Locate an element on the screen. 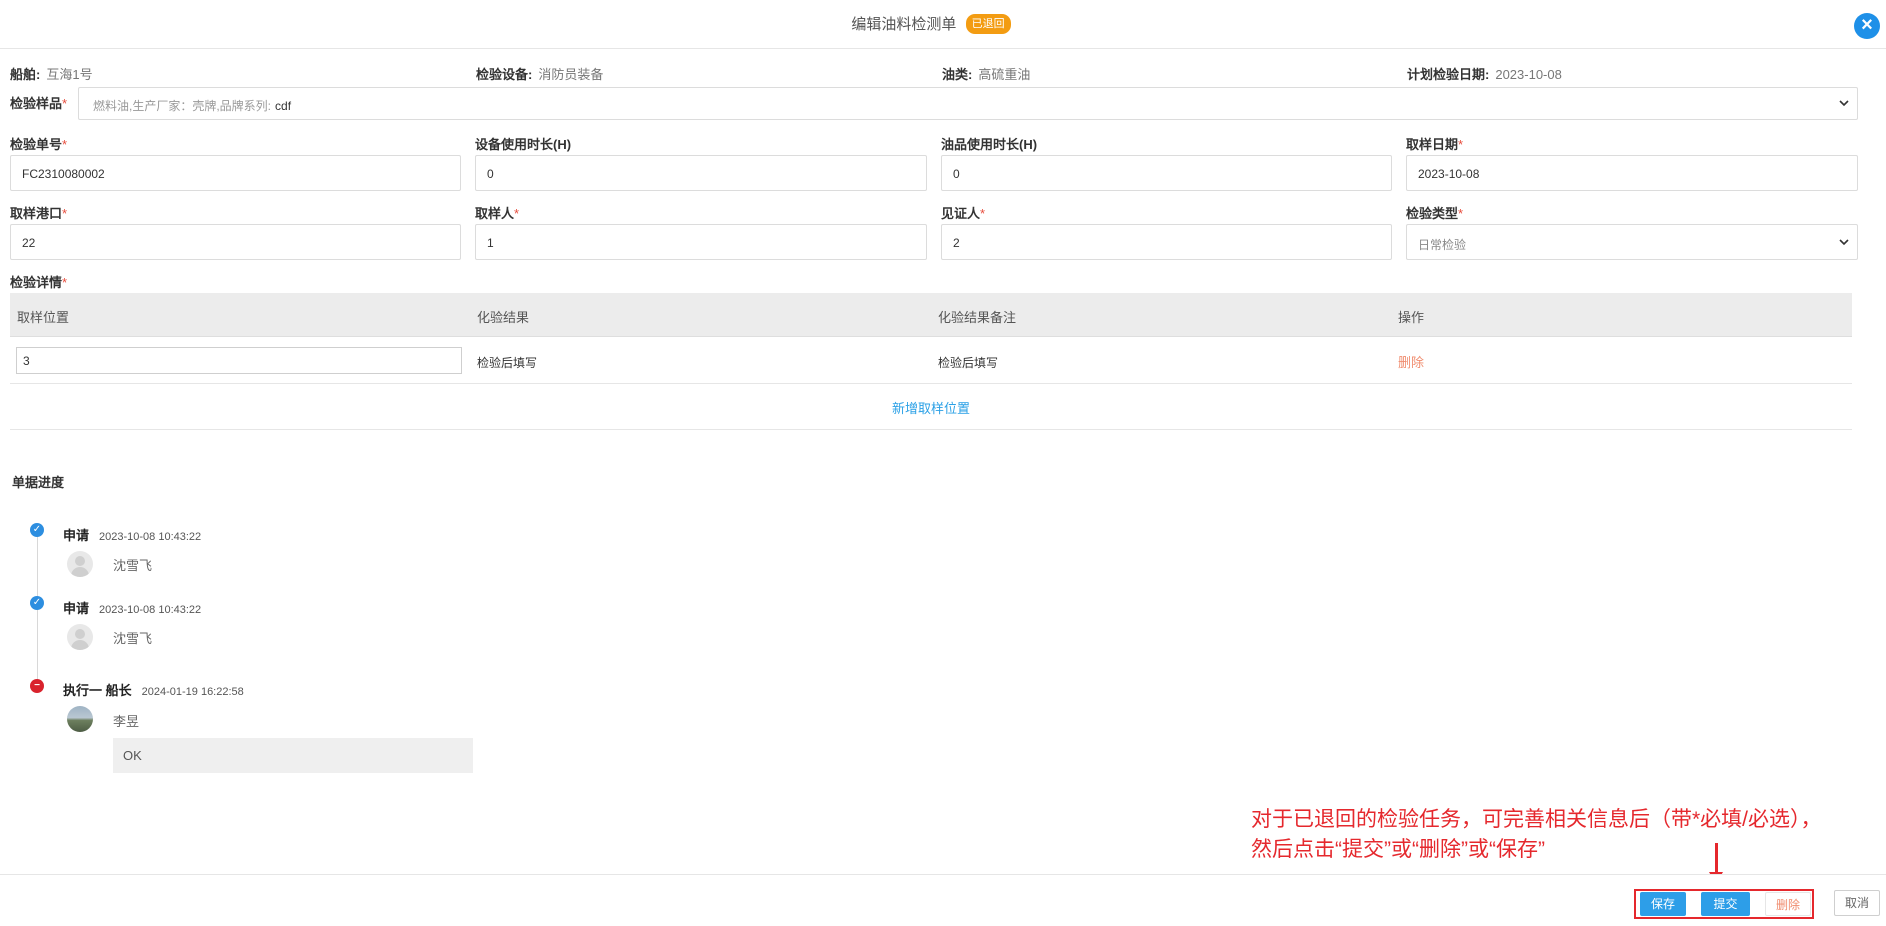 This screenshot has height=926, width=1886. order-no-label: 检验单号* is located at coordinates (38, 143).